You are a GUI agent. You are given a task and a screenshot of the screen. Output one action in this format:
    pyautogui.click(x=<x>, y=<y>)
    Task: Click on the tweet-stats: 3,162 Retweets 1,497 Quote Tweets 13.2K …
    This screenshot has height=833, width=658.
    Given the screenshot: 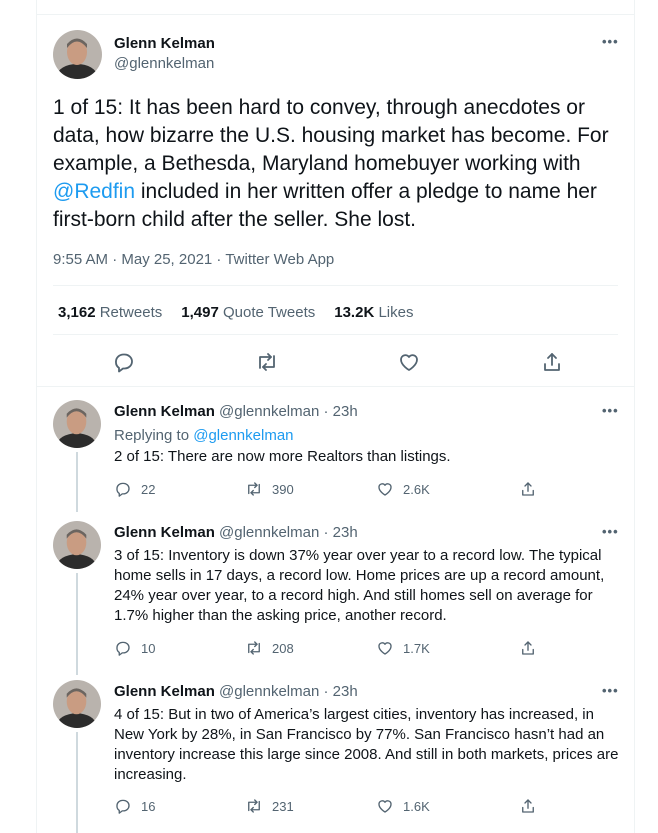 What is the action you would take?
    pyautogui.click(x=235, y=312)
    